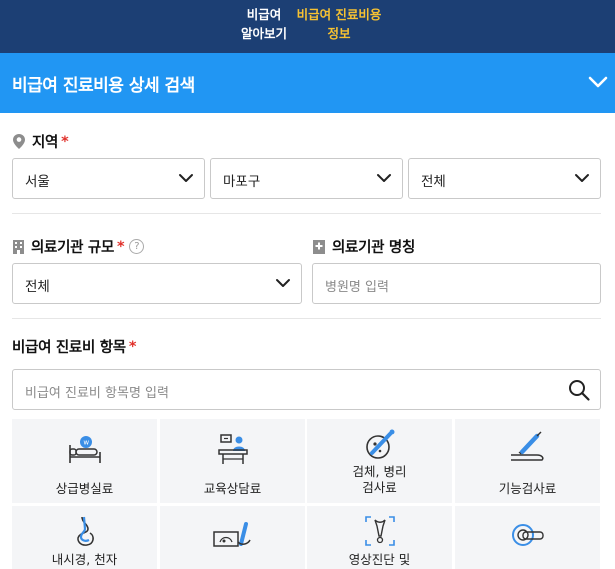 The width and height of the screenshot is (615, 569). I want to click on tab-nonbenefit-overview: 비급여 알아보기, so click(264, 24).